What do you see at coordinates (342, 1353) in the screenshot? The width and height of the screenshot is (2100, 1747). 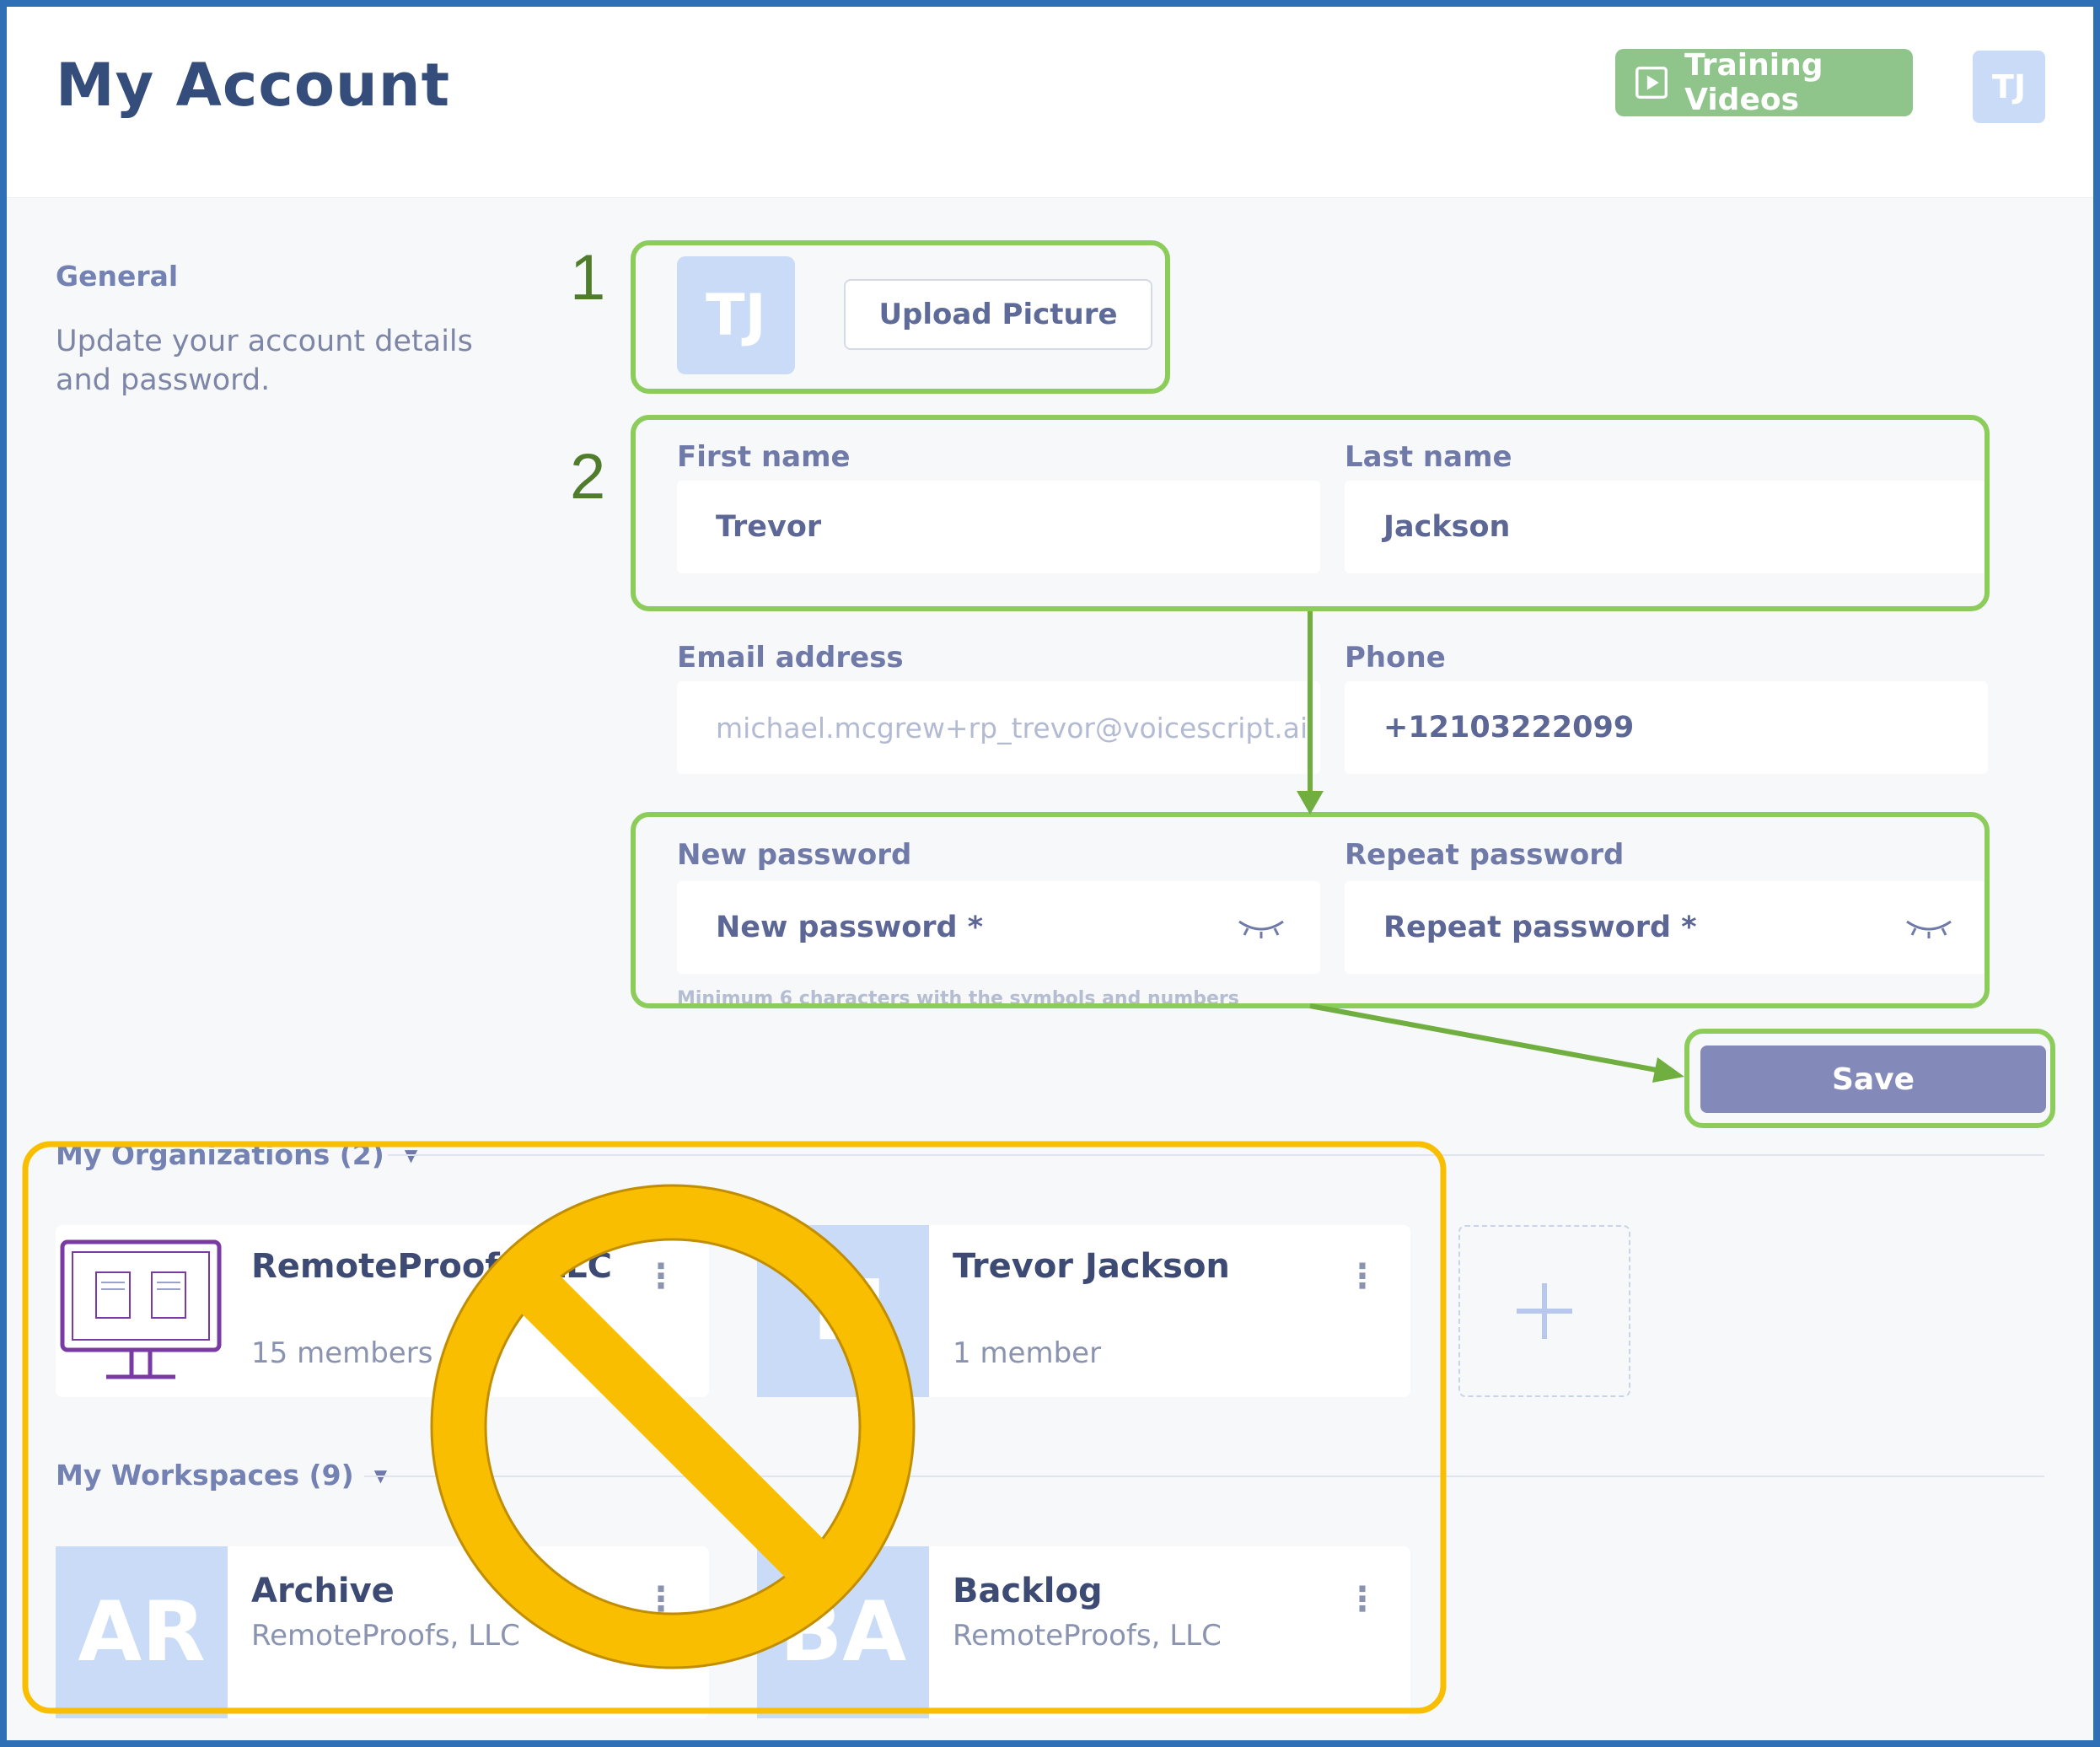 I see `organization-members: 15 members` at bounding box center [342, 1353].